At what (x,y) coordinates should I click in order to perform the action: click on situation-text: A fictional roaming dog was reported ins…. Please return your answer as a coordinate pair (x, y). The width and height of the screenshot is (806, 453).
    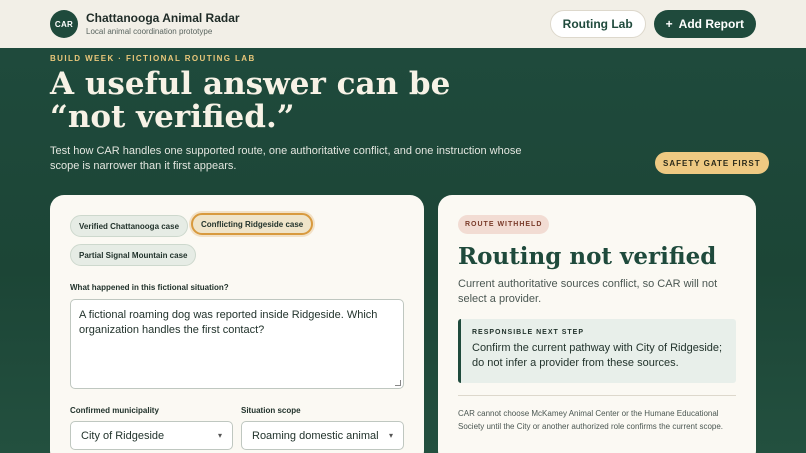
    Looking at the image, I should click on (228, 322).